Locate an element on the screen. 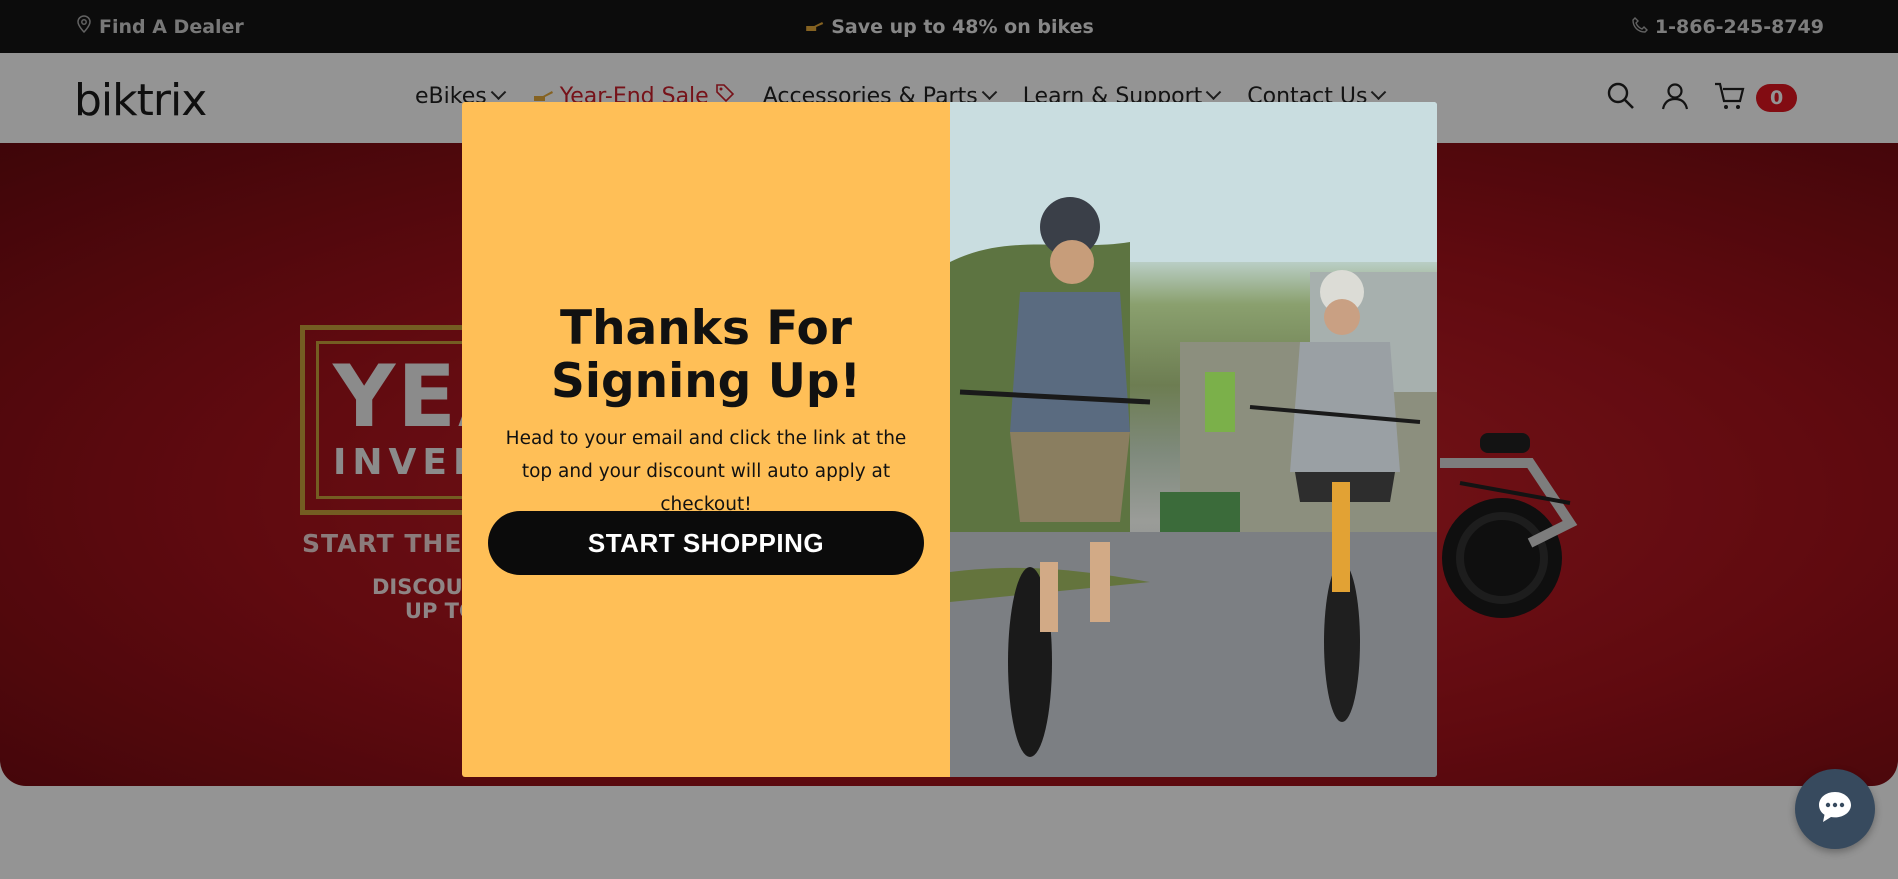  chat-bubble-icon is located at coordinates (1835, 809).